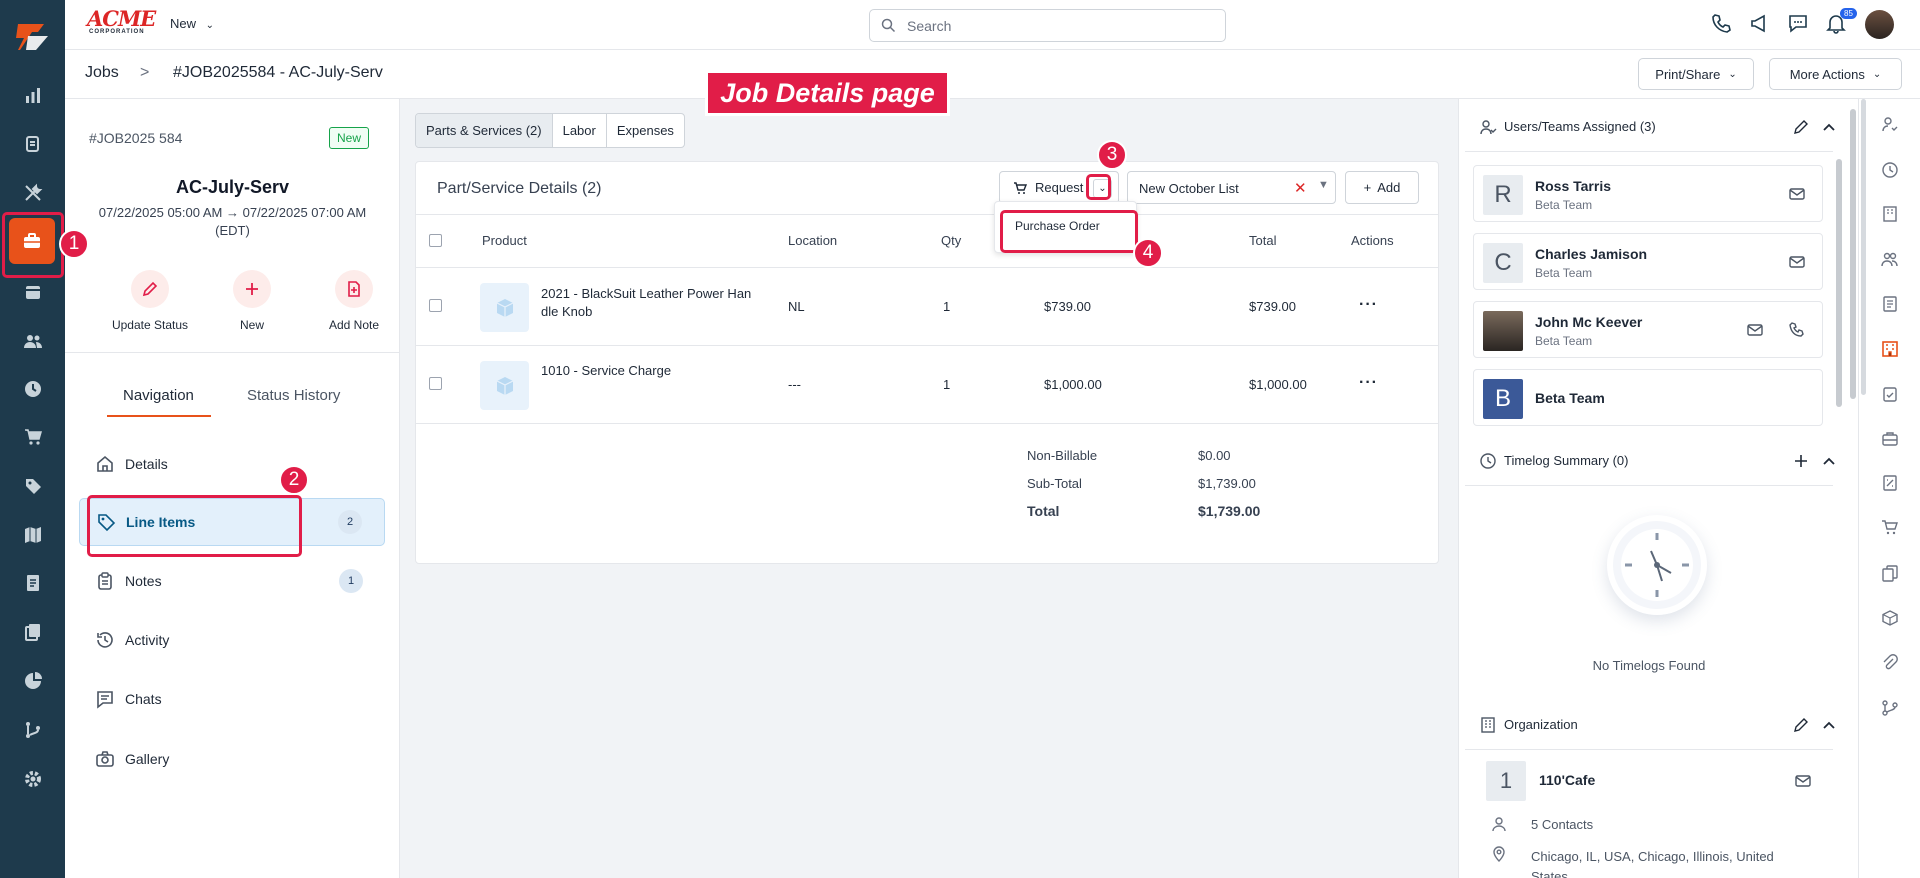  I want to click on breadcrumb-jobs-link: Jobs, so click(102, 73).